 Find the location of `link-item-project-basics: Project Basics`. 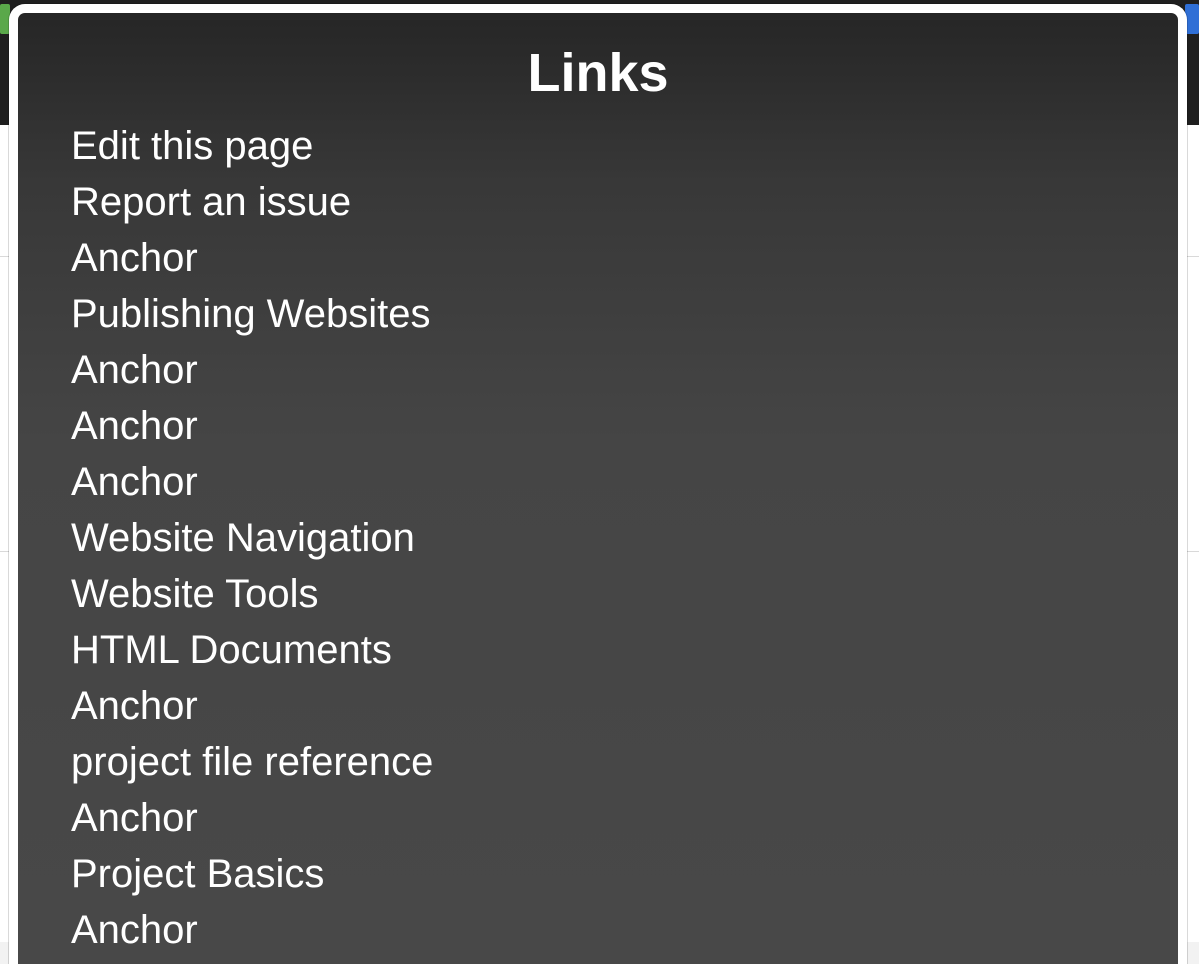

link-item-project-basics: Project Basics is located at coordinates (252, 874).